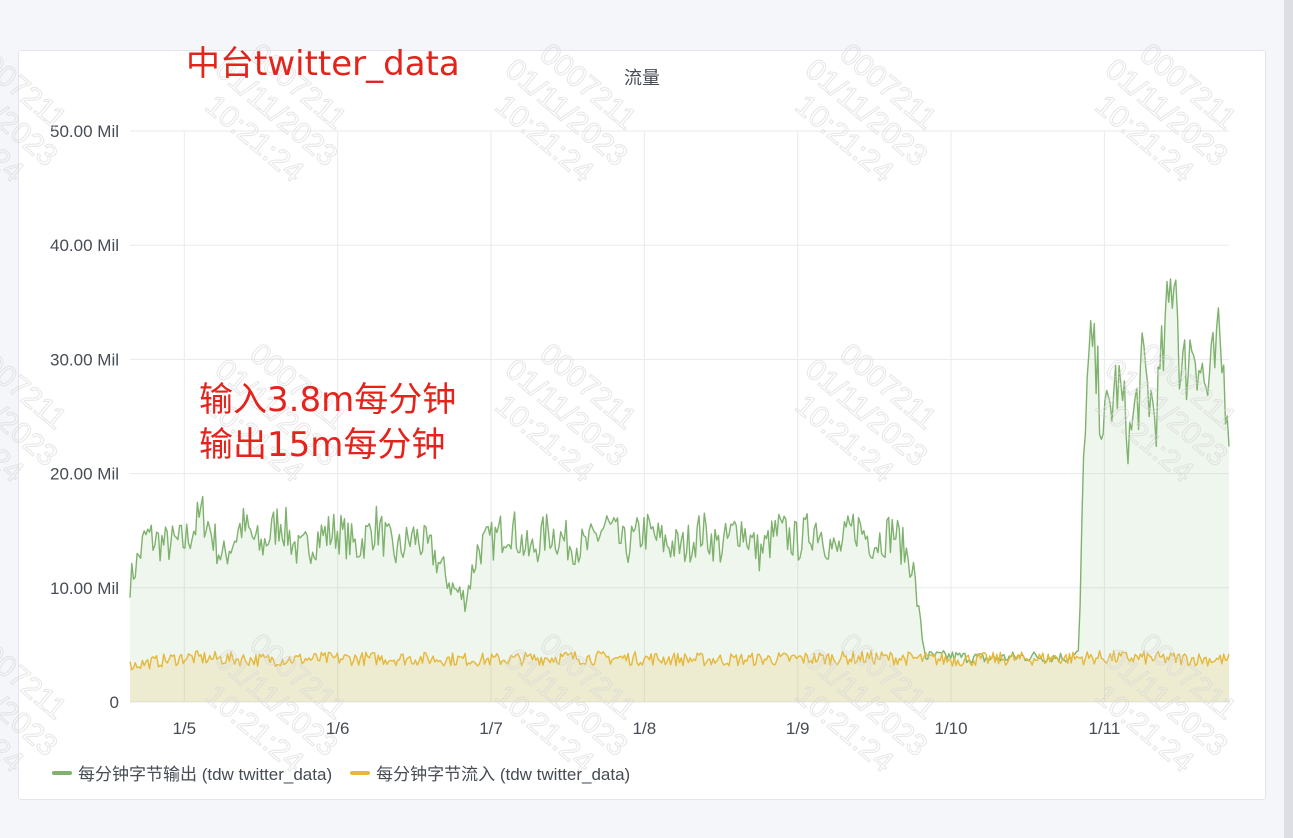  Describe the element at coordinates (114, 702) in the screenshot. I see `y-tick-label: 0` at that location.